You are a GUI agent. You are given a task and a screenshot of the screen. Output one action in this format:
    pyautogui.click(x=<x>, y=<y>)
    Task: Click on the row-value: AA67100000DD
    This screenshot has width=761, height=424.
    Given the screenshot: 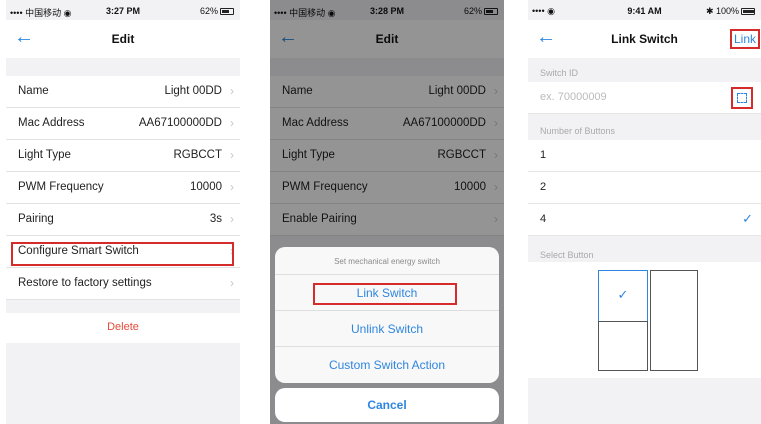 What is the action you would take?
    pyautogui.click(x=180, y=123)
    